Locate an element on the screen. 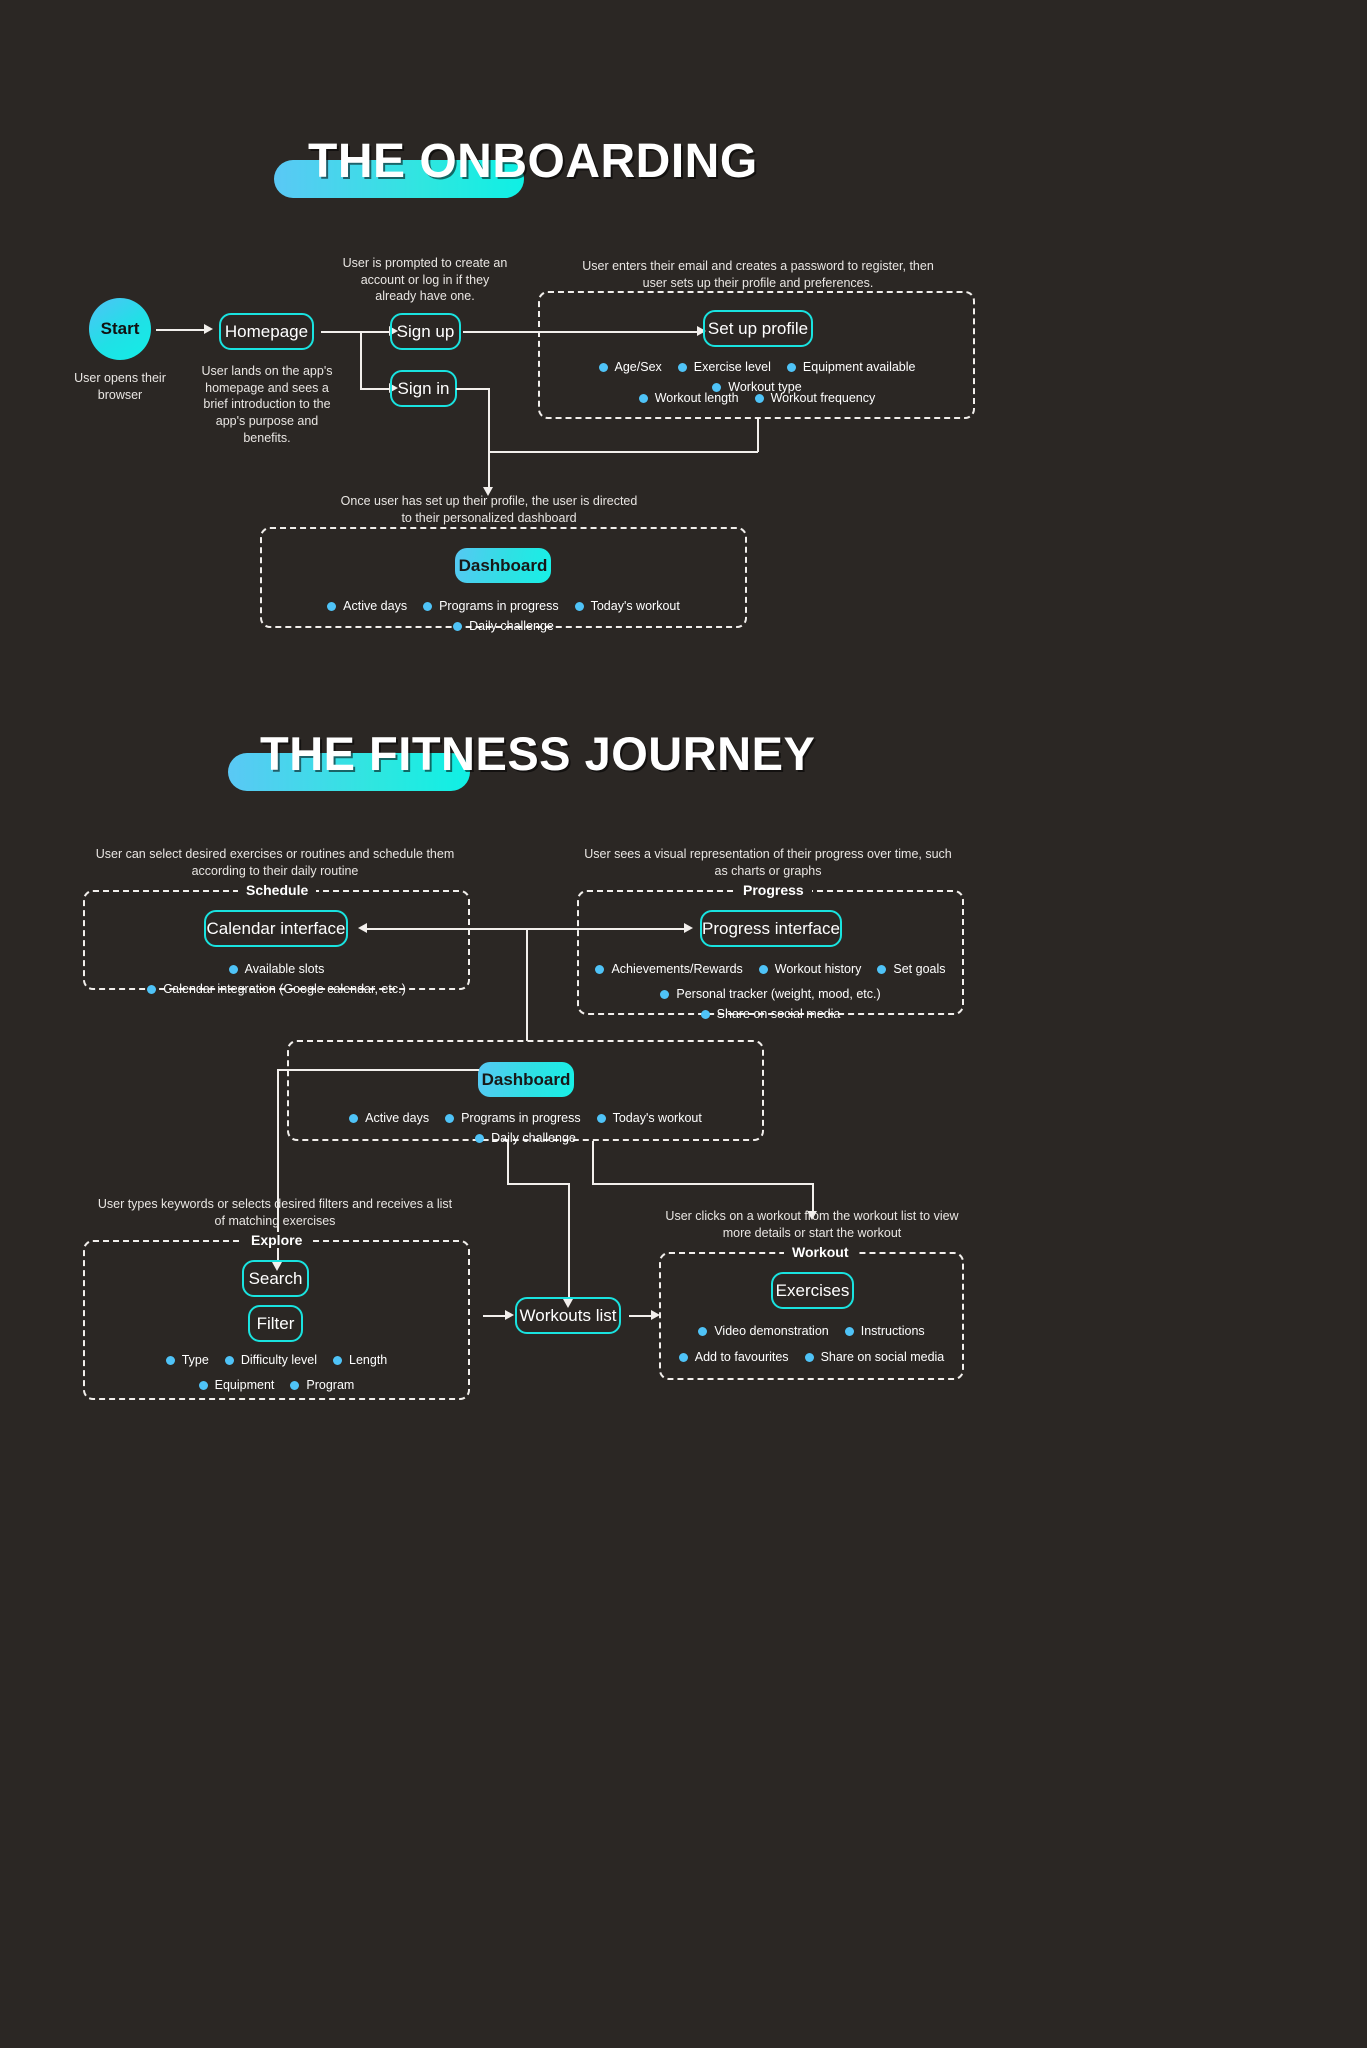 Image resolution: width=1367 pixels, height=2048 pixels. connector-dashboard-workout-h is located at coordinates (703, 1184).